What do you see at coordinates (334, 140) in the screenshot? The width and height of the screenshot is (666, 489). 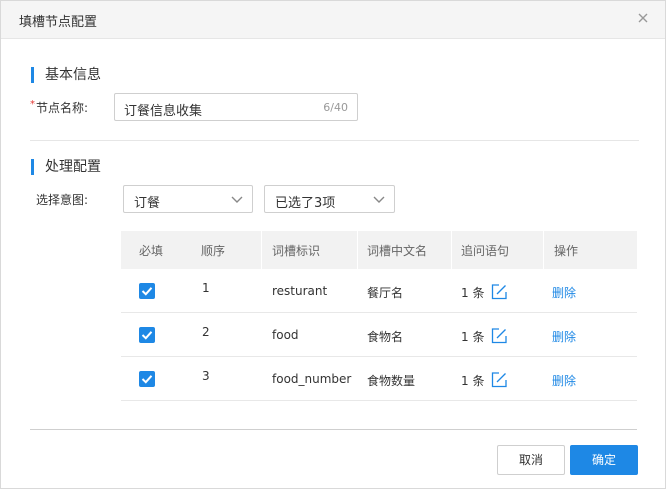 I see `section-divider` at bounding box center [334, 140].